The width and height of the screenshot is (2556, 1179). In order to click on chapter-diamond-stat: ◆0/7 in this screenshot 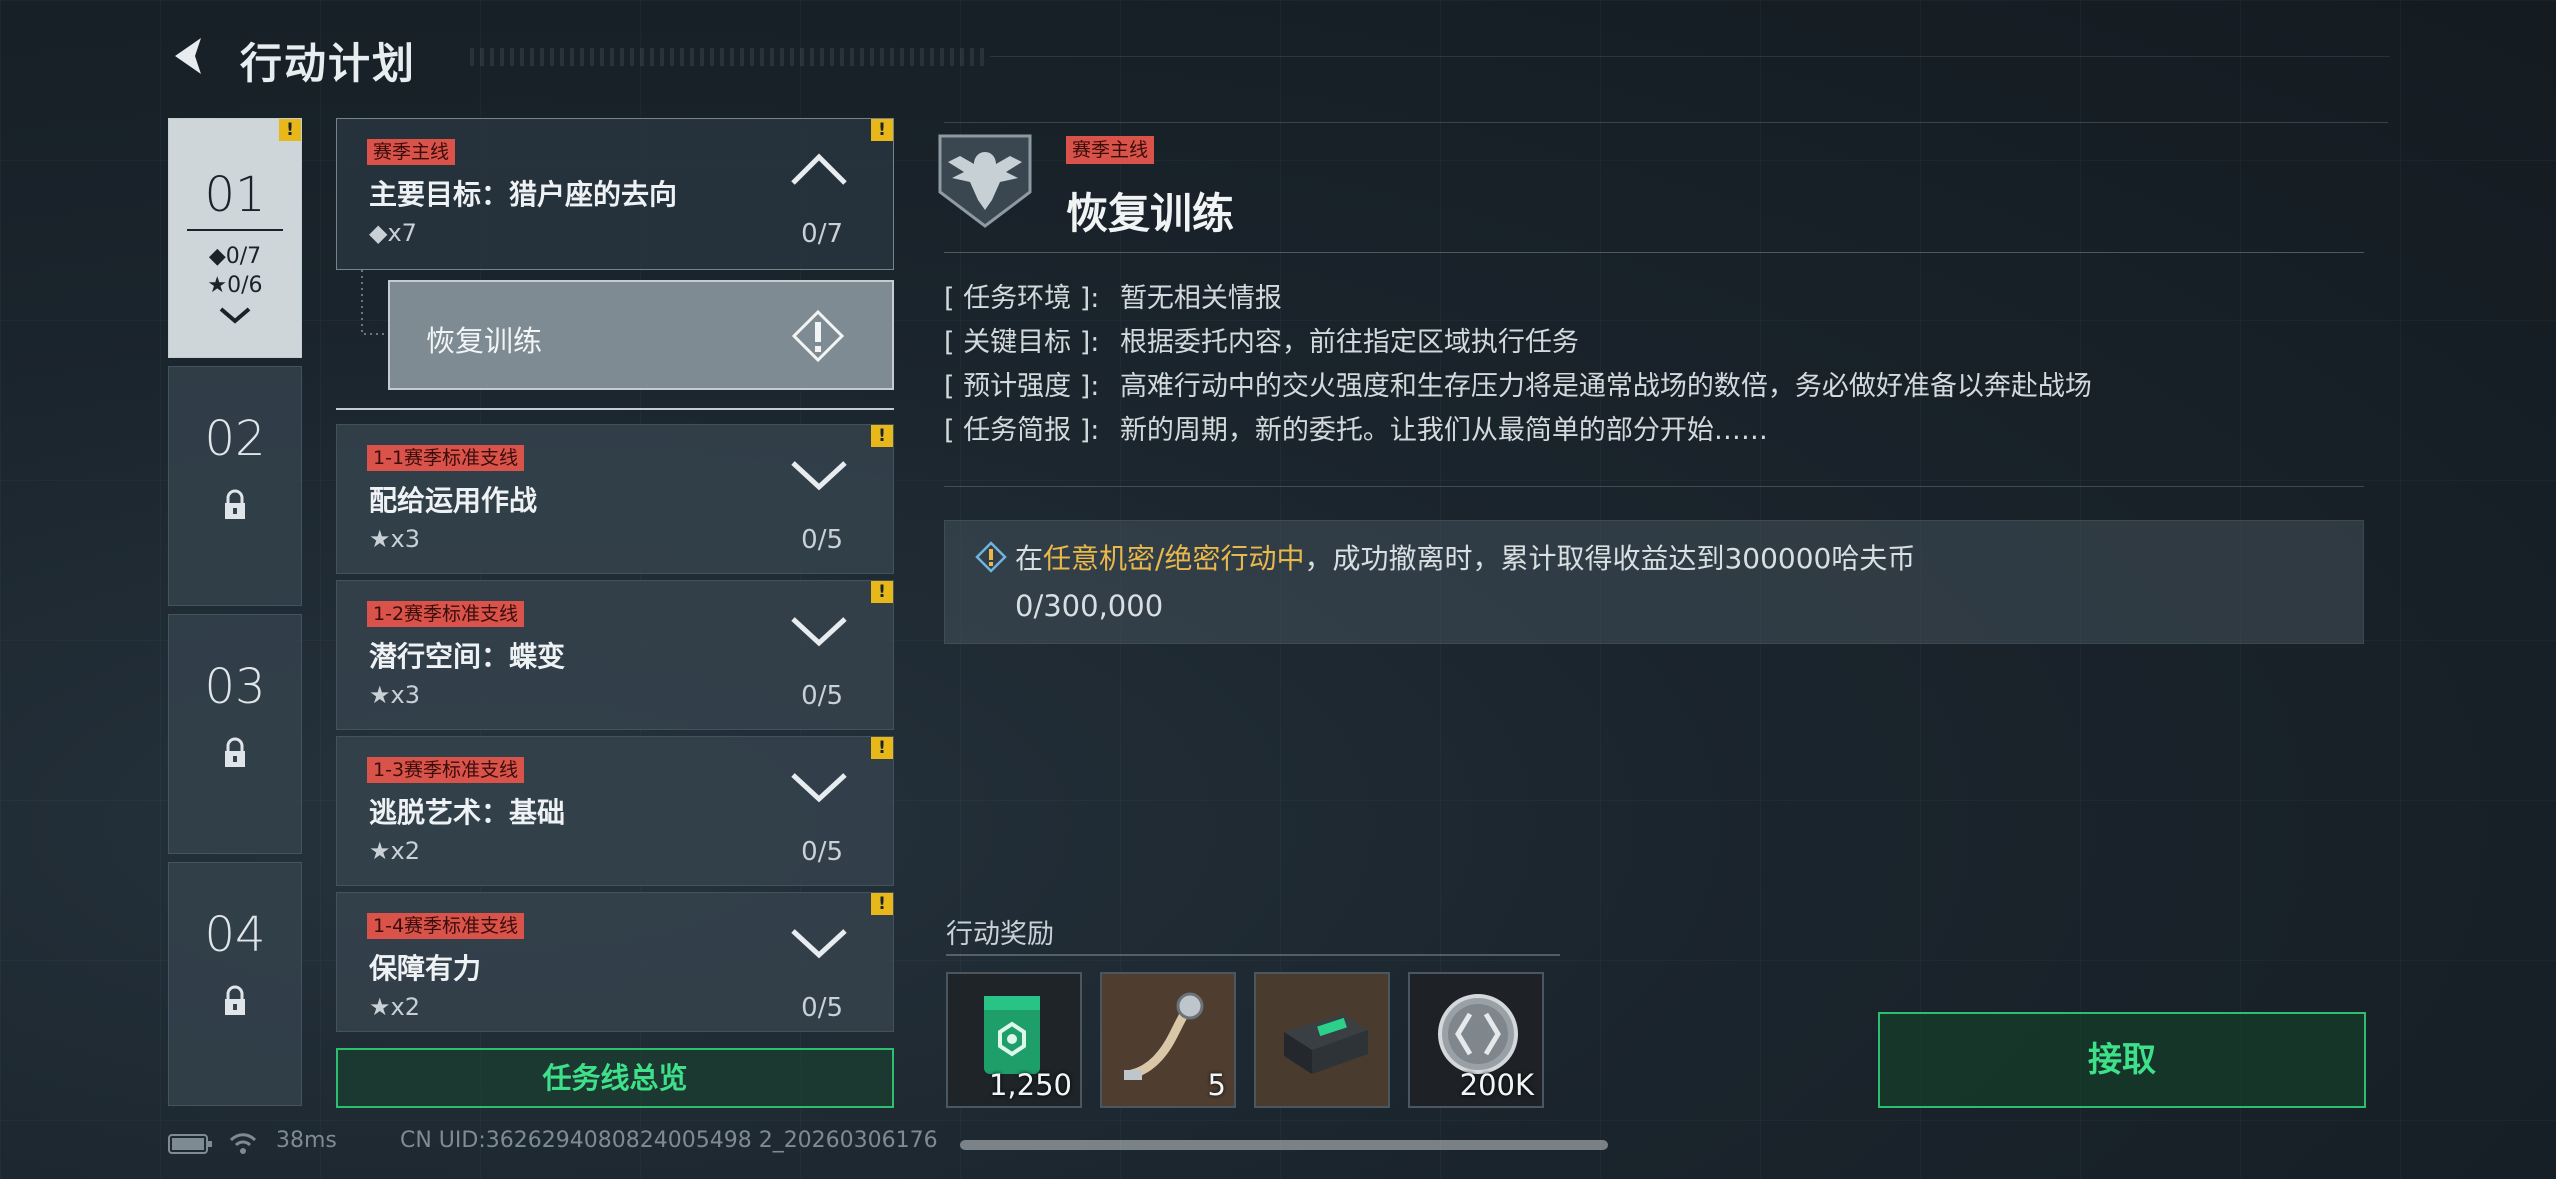, I will do `click(235, 256)`.